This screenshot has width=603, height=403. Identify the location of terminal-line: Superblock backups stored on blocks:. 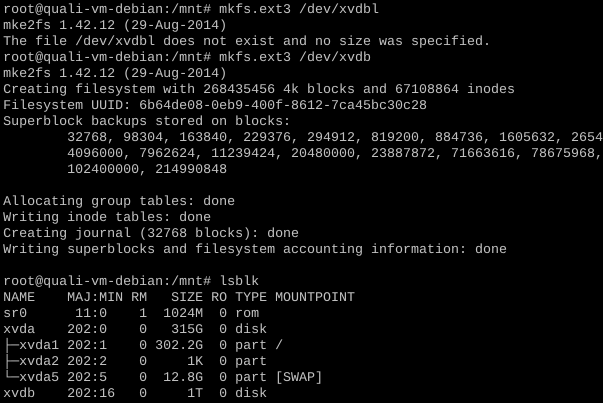
(147, 122).